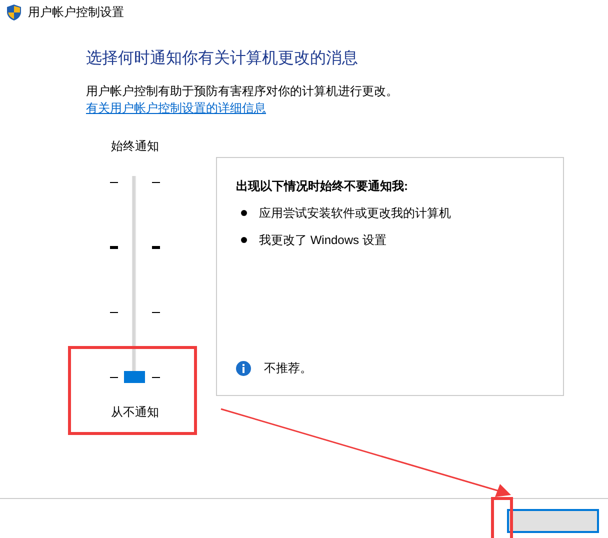 The height and width of the screenshot is (538, 608). Describe the element at coordinates (322, 186) in the screenshot. I see `panel-title: 出现以下情况时始终不要通知我:` at that location.